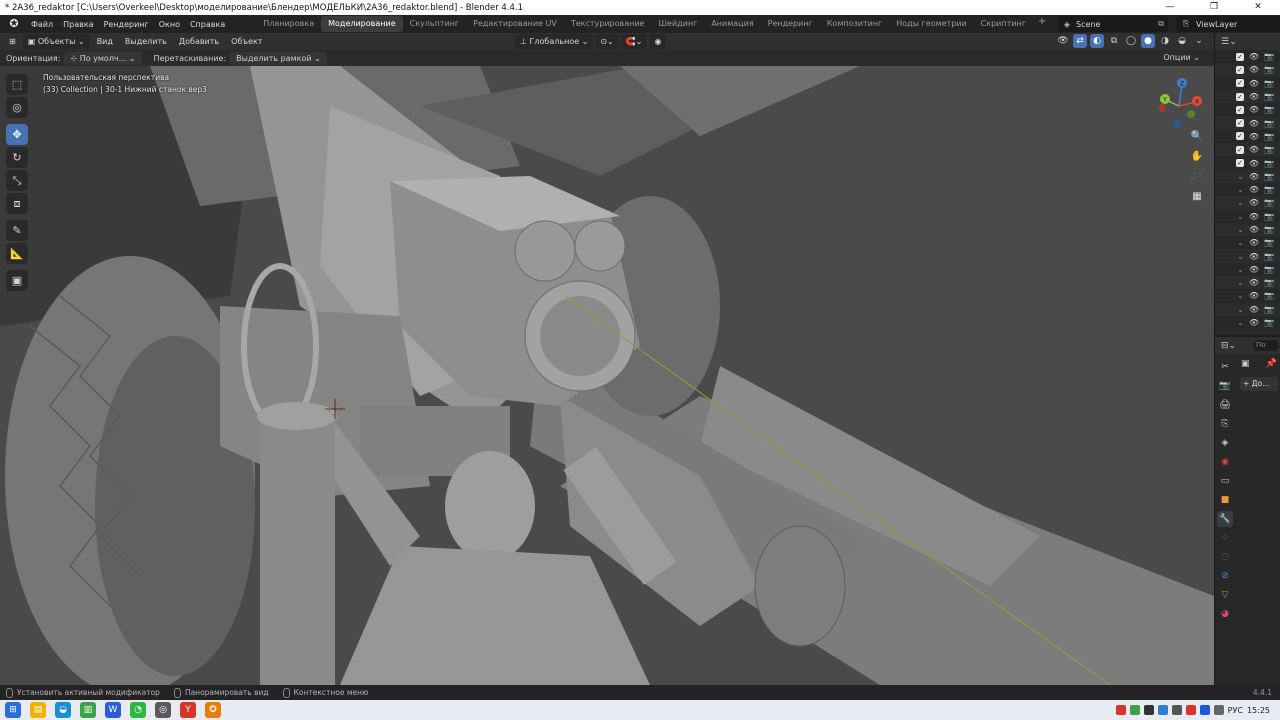 This screenshot has height=720, width=1280. What do you see at coordinates (126, 24) in the screenshot?
I see `menu-render: Рендеринг` at bounding box center [126, 24].